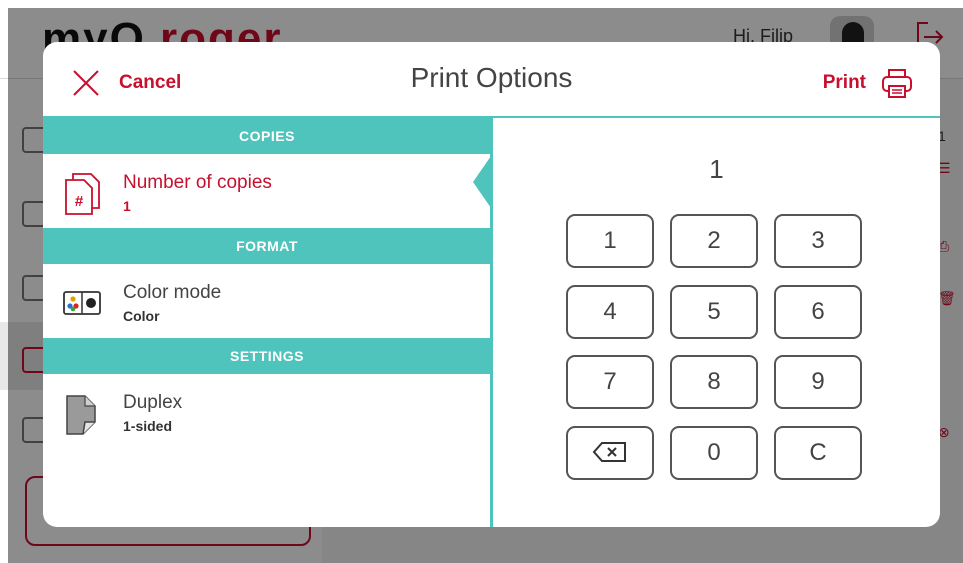 This screenshot has height=563, width=963. Describe the element at coordinates (141, 316) in the screenshot. I see `option-value: Color` at that location.